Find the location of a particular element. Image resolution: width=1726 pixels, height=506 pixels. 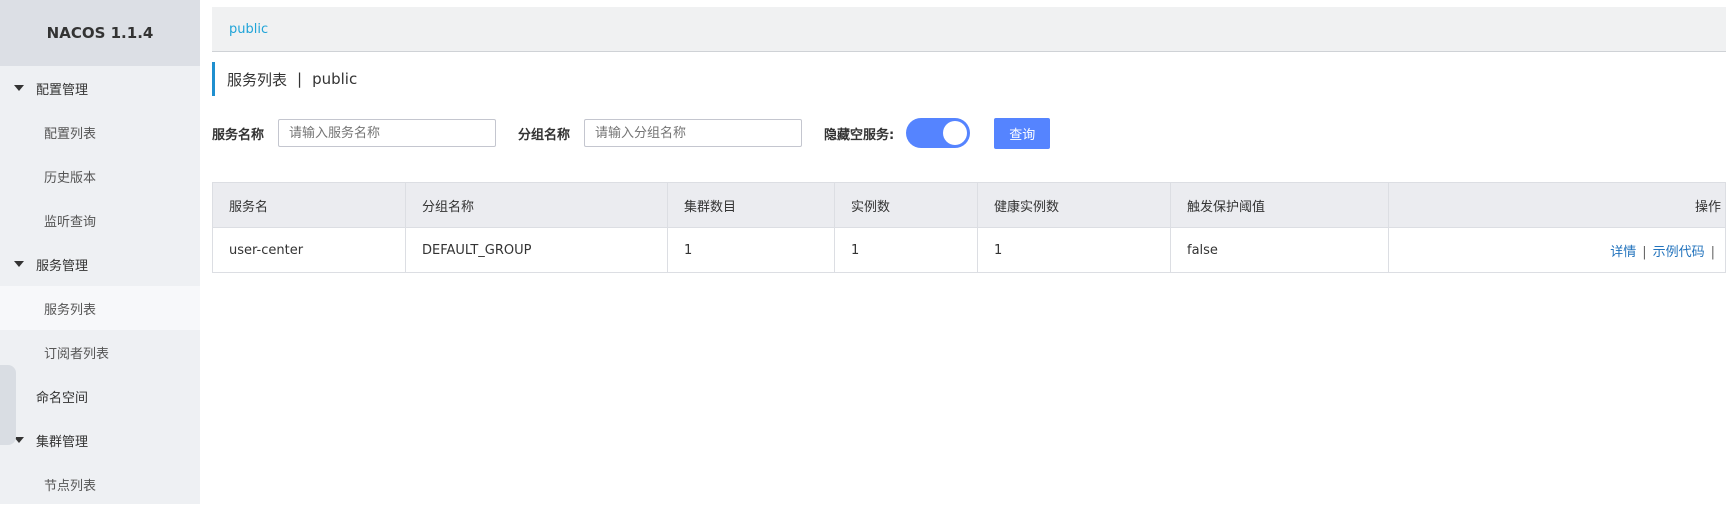

service-name-label: 服务名称 is located at coordinates (238, 135).